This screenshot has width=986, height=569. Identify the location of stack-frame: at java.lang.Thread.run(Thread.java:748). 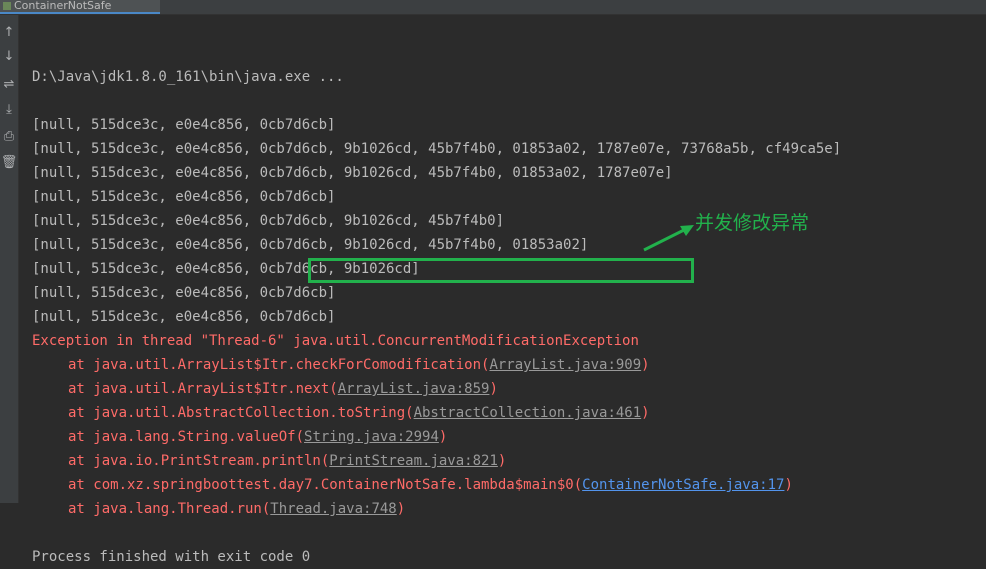
(509, 509).